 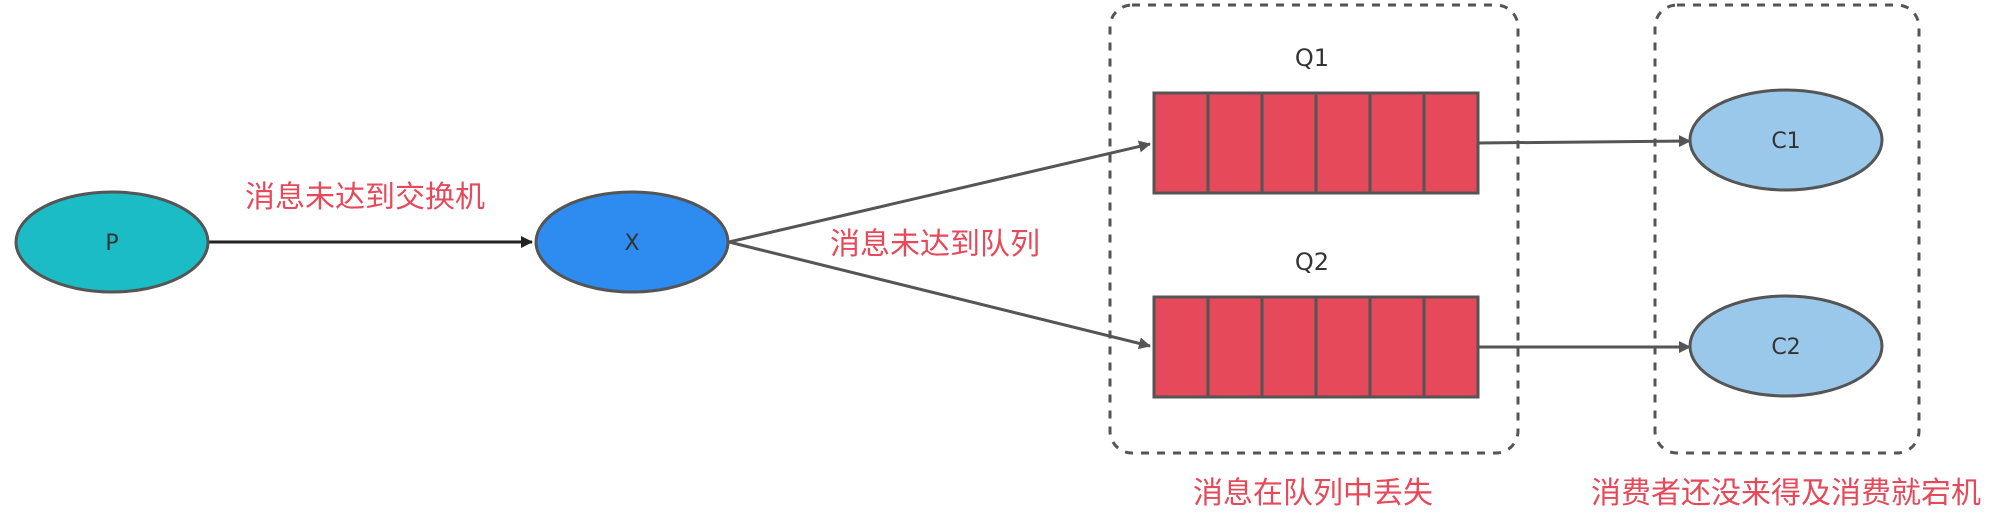 What do you see at coordinates (1312, 262) in the screenshot?
I see `queue-q2-label: Q2` at bounding box center [1312, 262].